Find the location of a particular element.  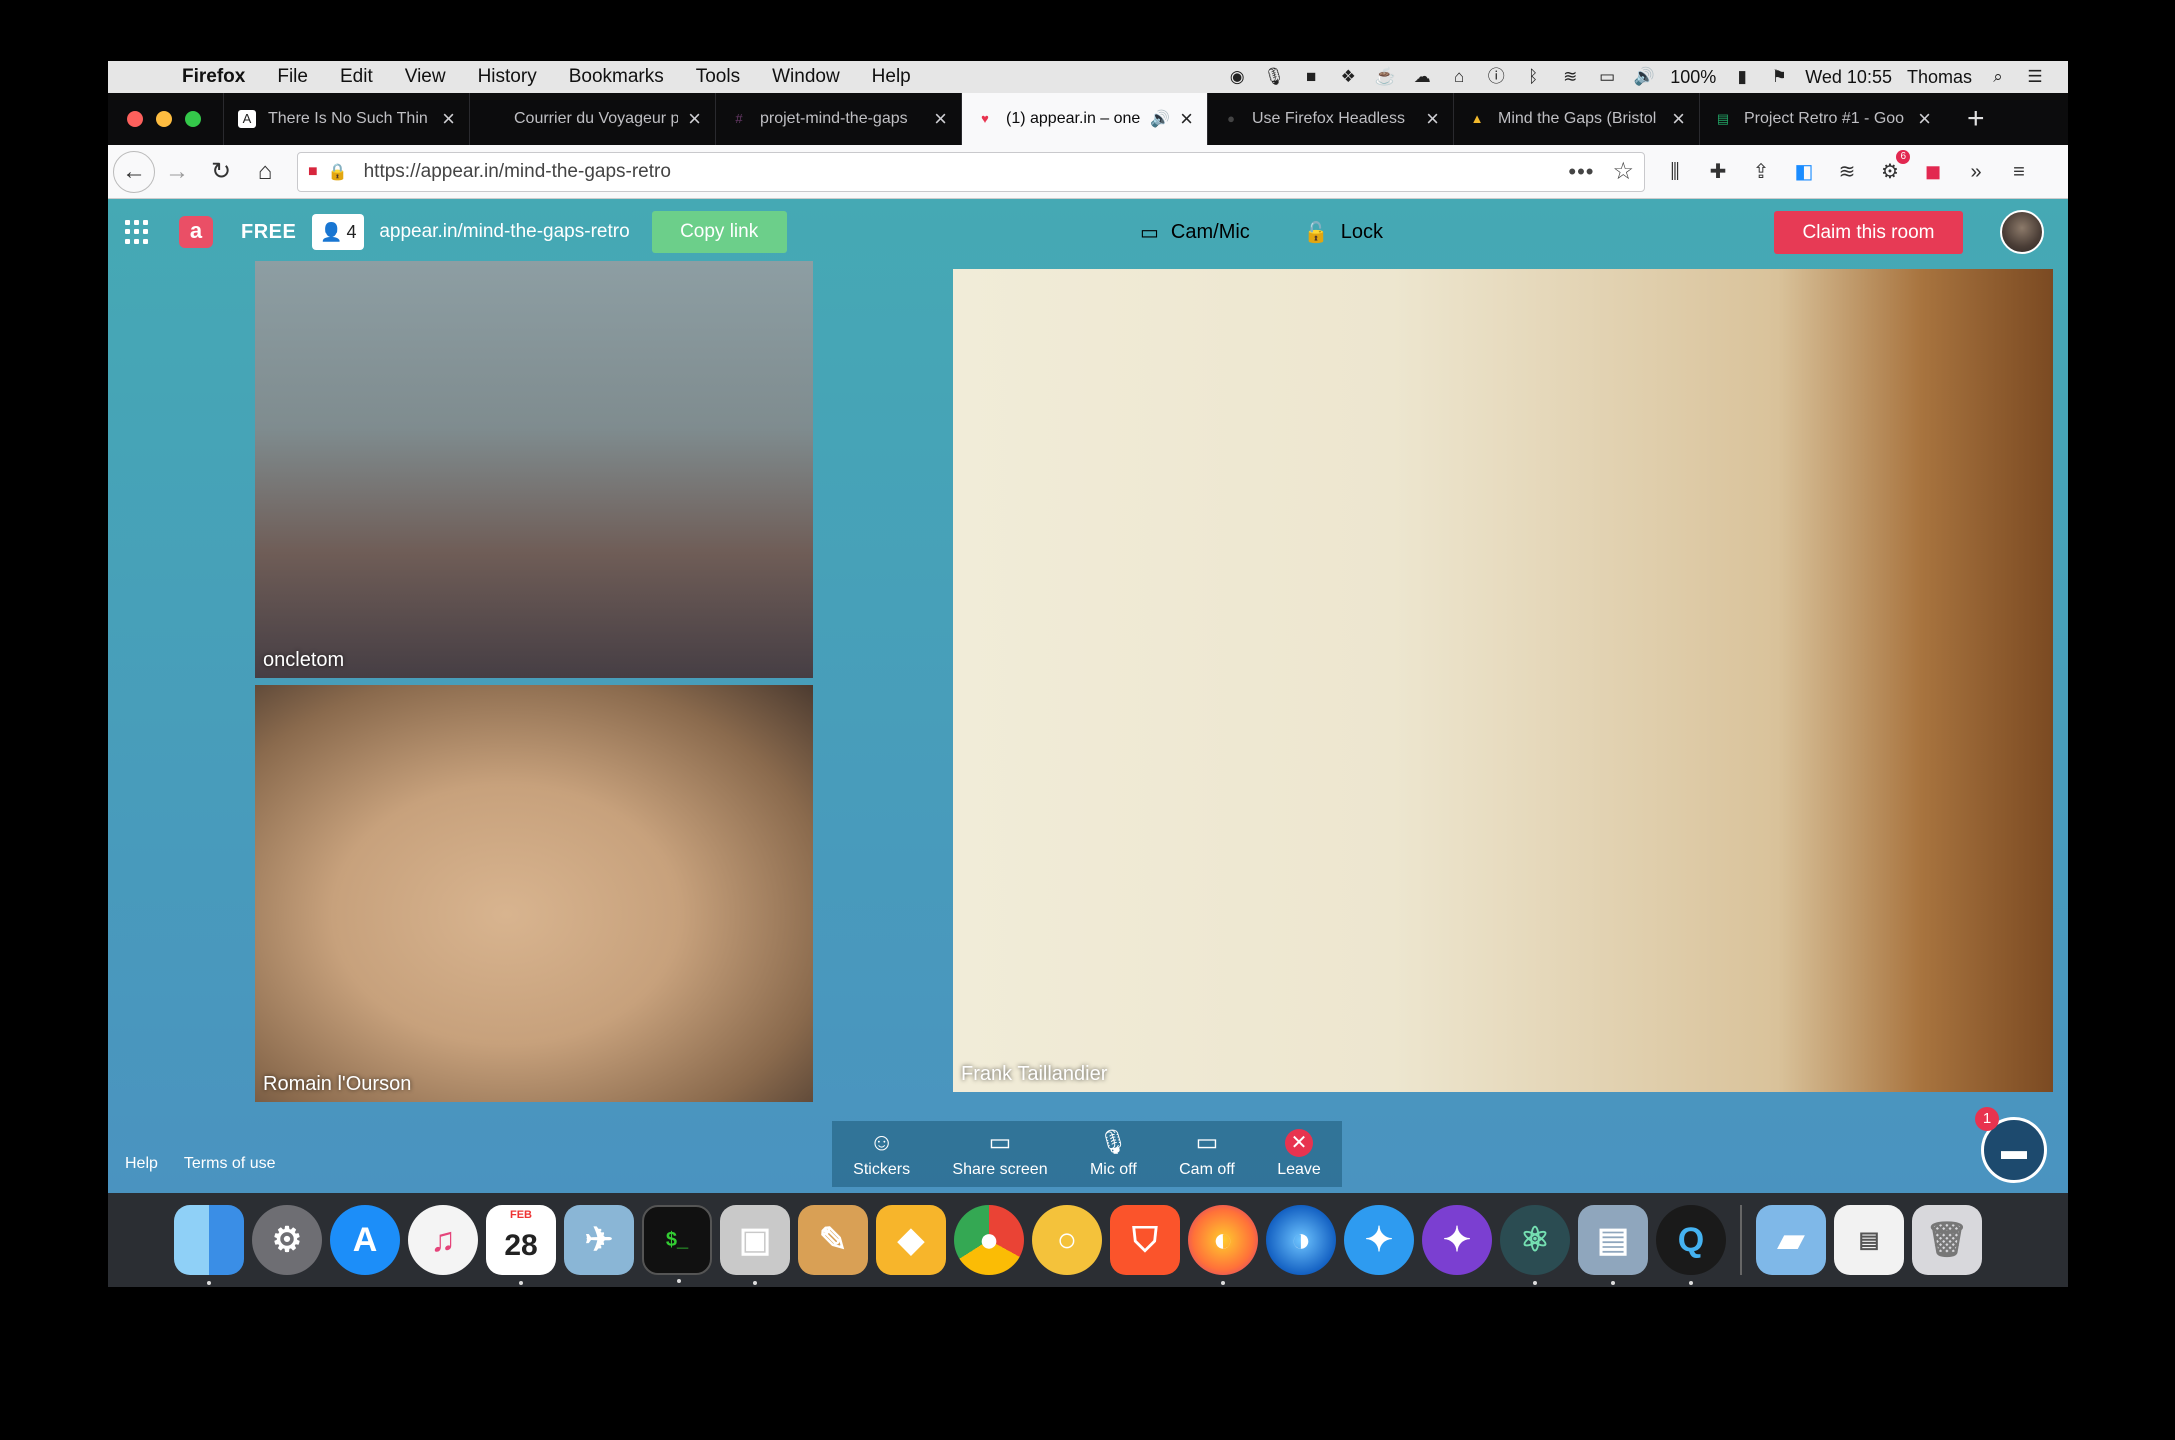

participant-count: 👤 4 is located at coordinates (338, 232).